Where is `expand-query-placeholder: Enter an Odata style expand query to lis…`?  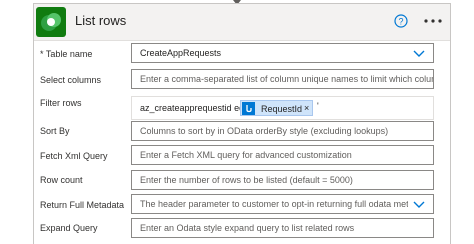
expand-query-placeholder: Enter an Odata style expand query to lis… is located at coordinates (247, 228).